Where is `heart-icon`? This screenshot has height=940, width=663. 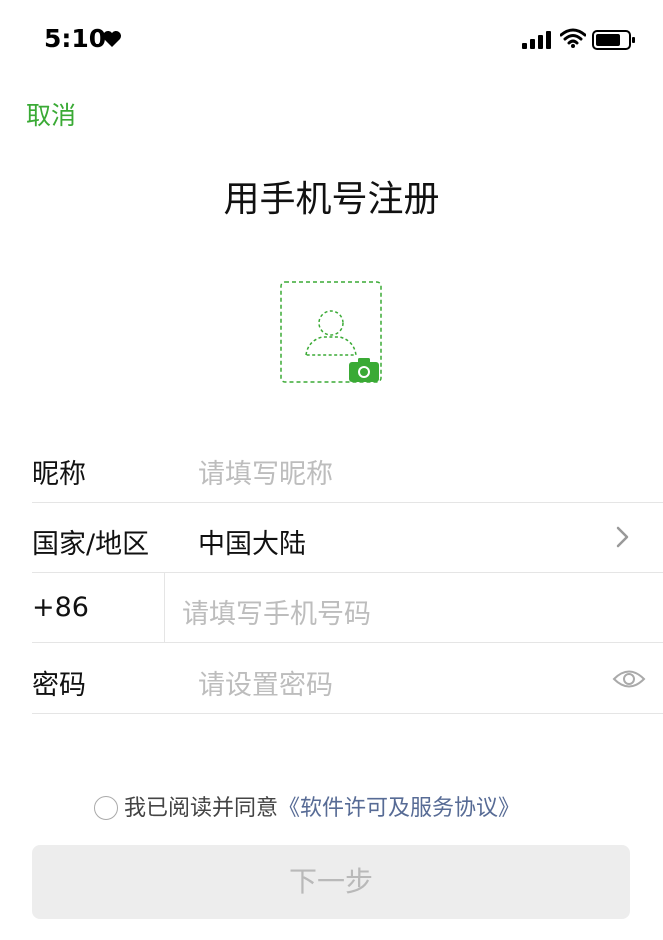
heart-icon is located at coordinates (112, 39).